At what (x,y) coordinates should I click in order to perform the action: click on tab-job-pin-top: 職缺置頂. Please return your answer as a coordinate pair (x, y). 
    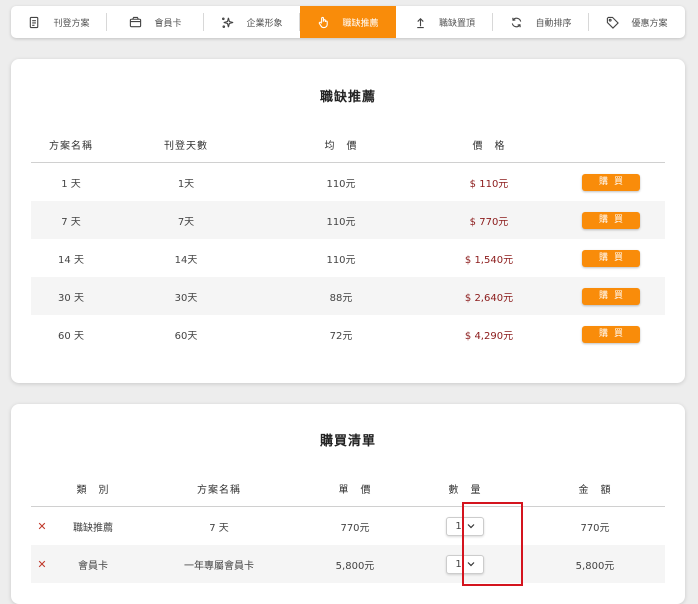
    Looking at the image, I should click on (444, 22).